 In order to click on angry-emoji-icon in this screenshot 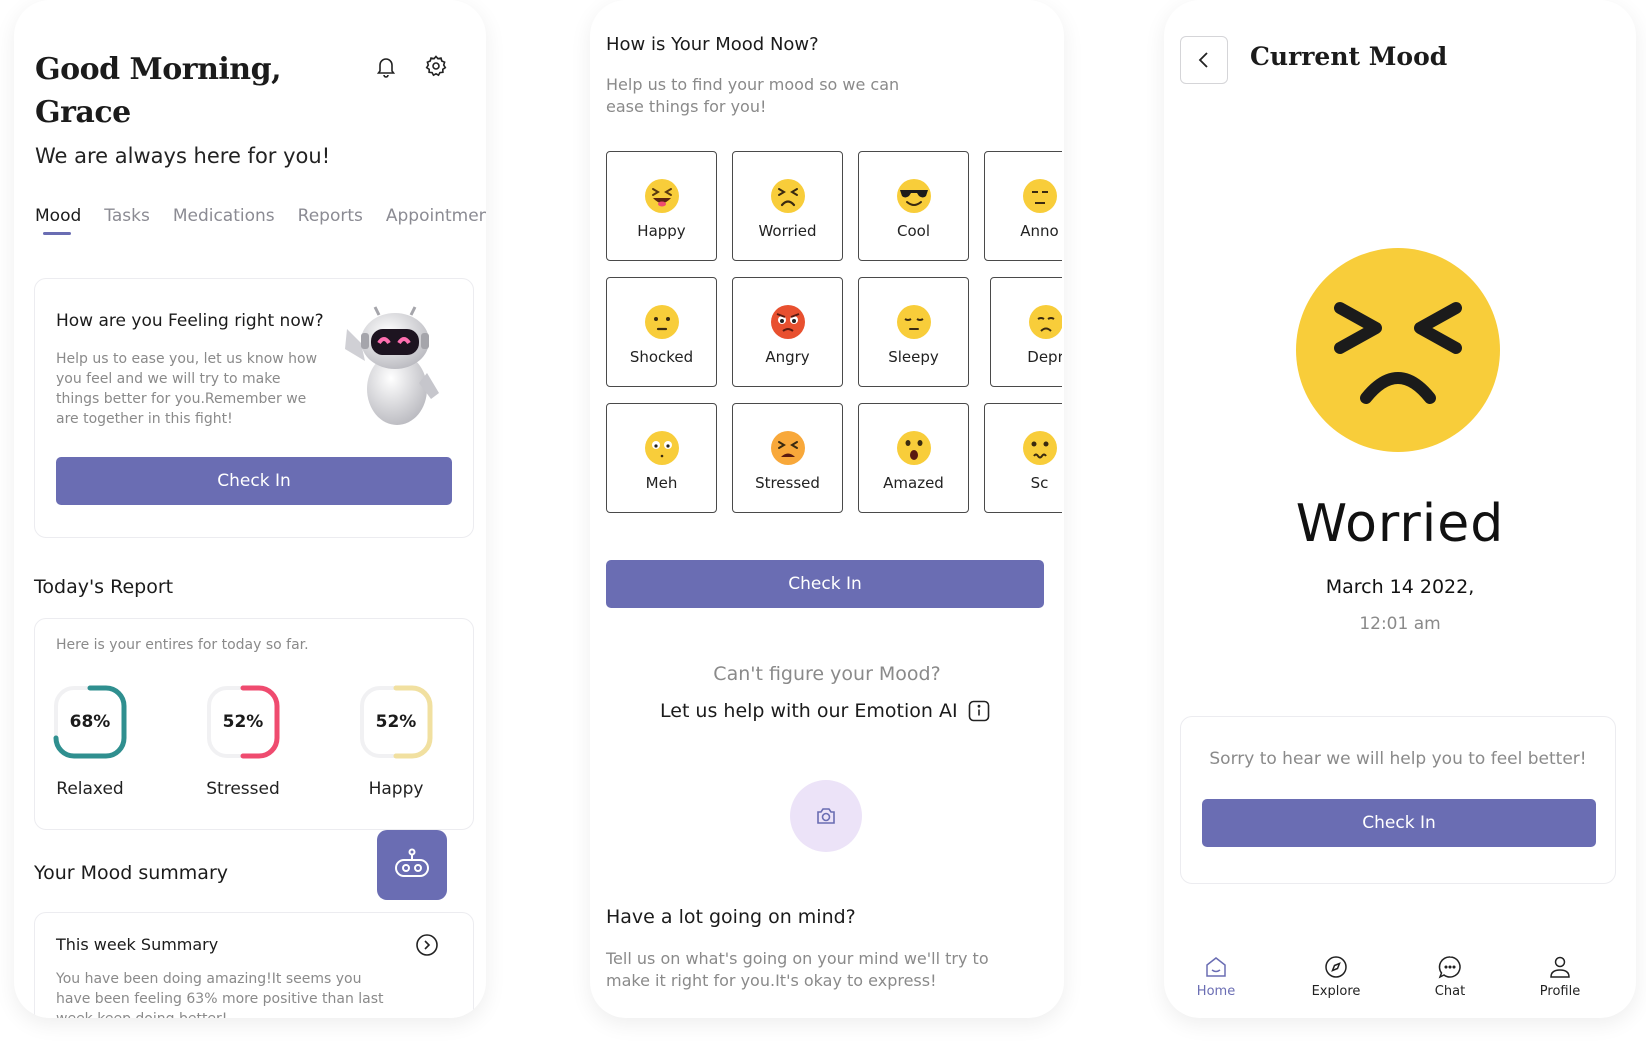, I will do `click(787, 322)`.